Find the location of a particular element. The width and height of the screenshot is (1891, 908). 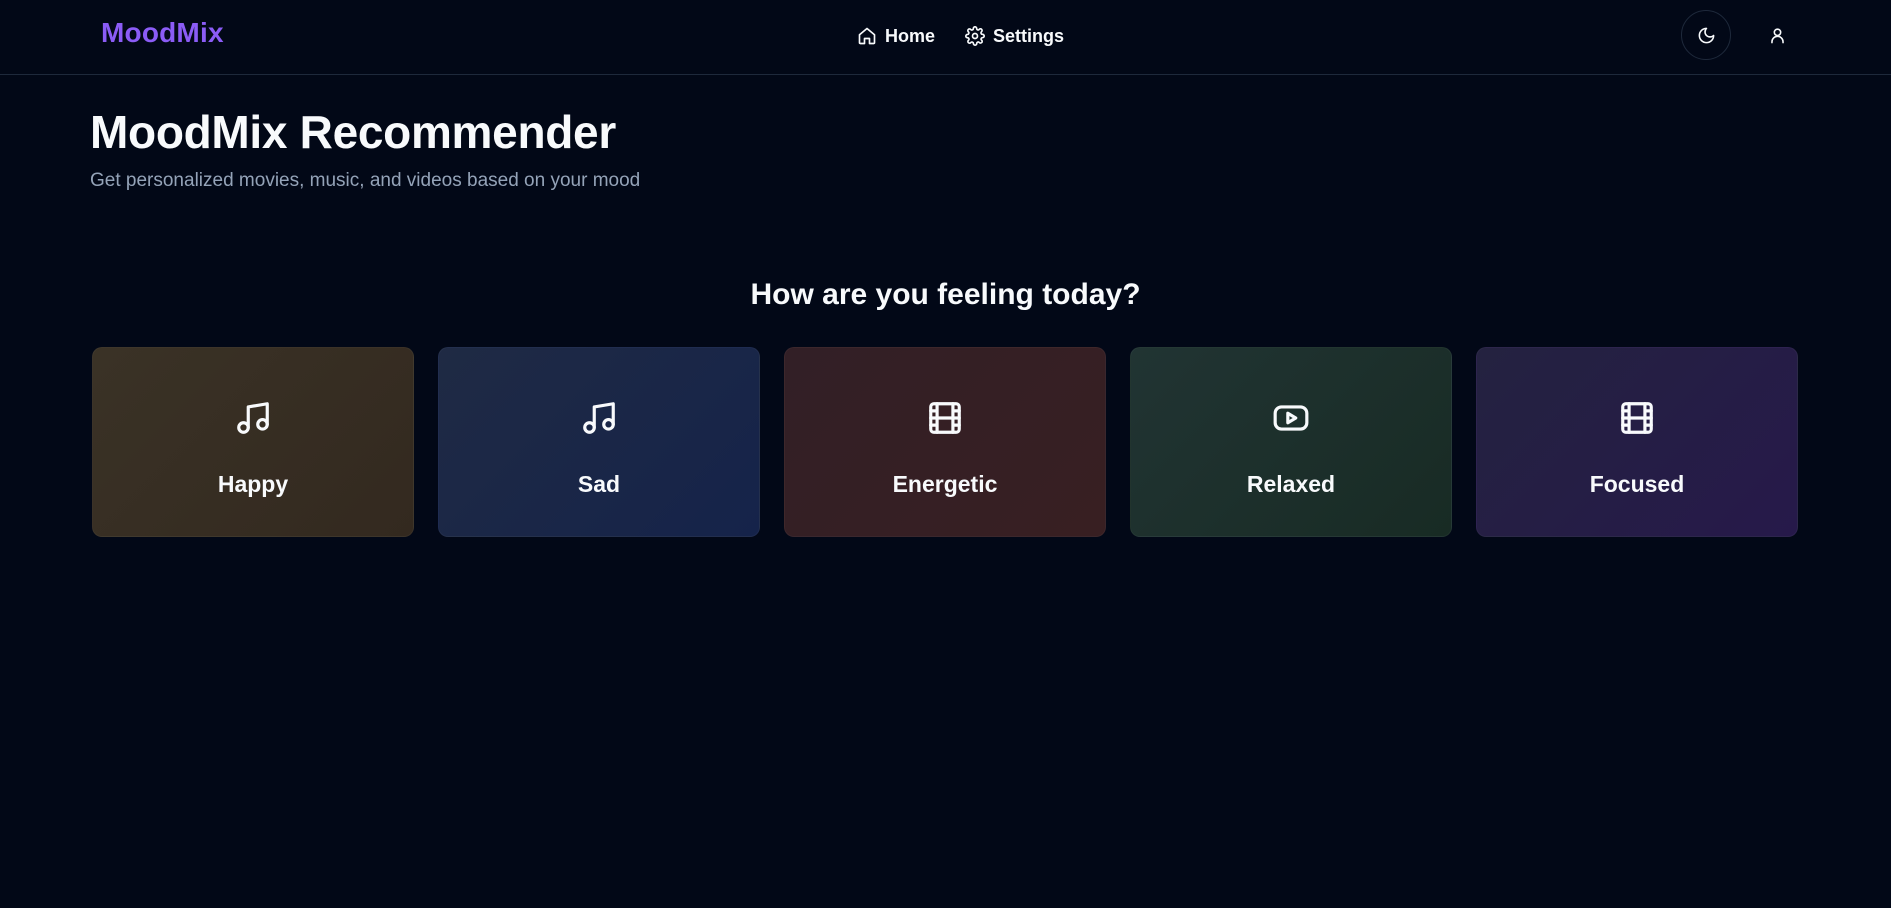

mood-label: Focused is located at coordinates (1637, 484).